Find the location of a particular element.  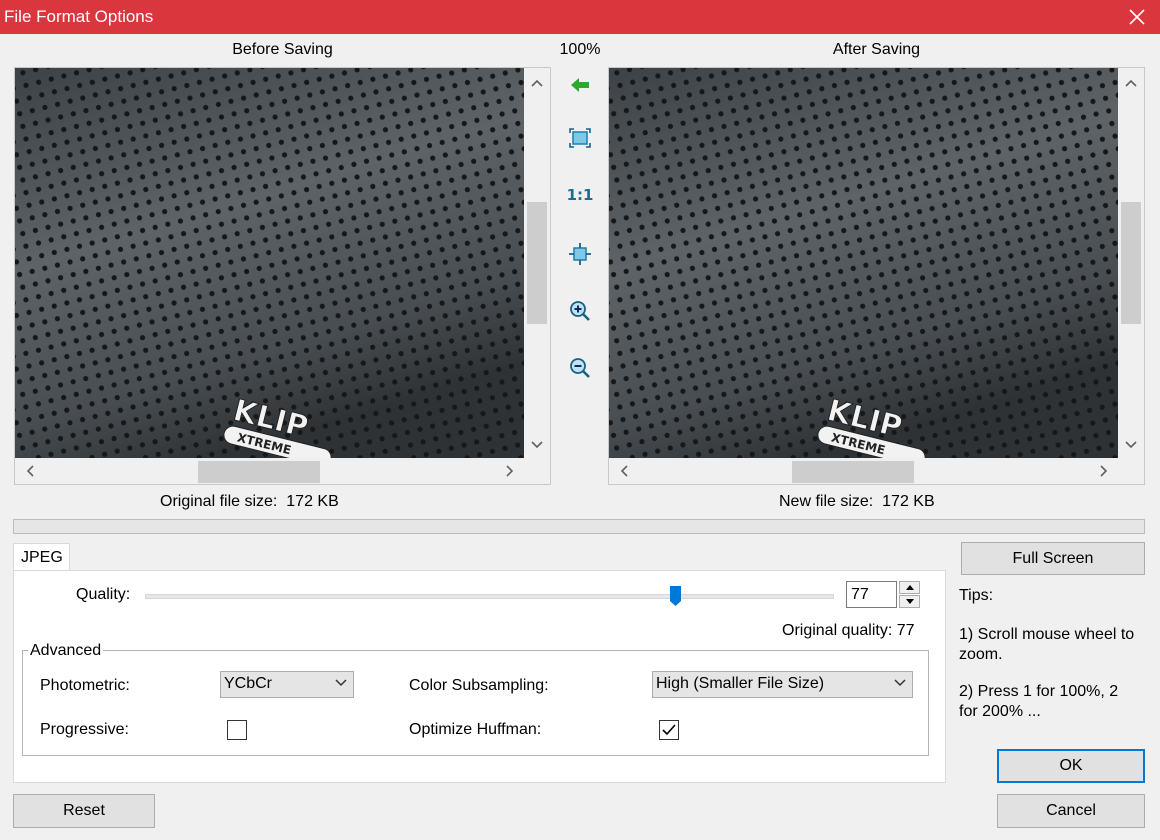

tip-1-line-1: 1) Scroll mouse wheel to is located at coordinates (1047, 634).